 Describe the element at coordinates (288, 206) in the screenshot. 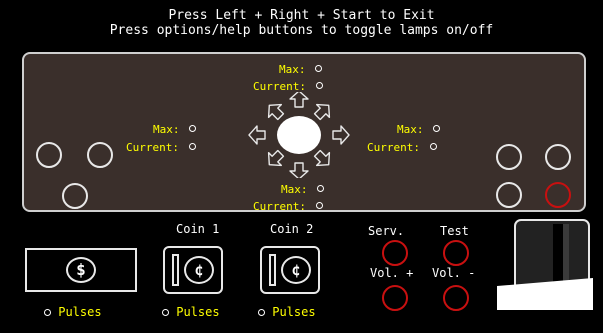

I see `down-current-readout: Current:` at that location.